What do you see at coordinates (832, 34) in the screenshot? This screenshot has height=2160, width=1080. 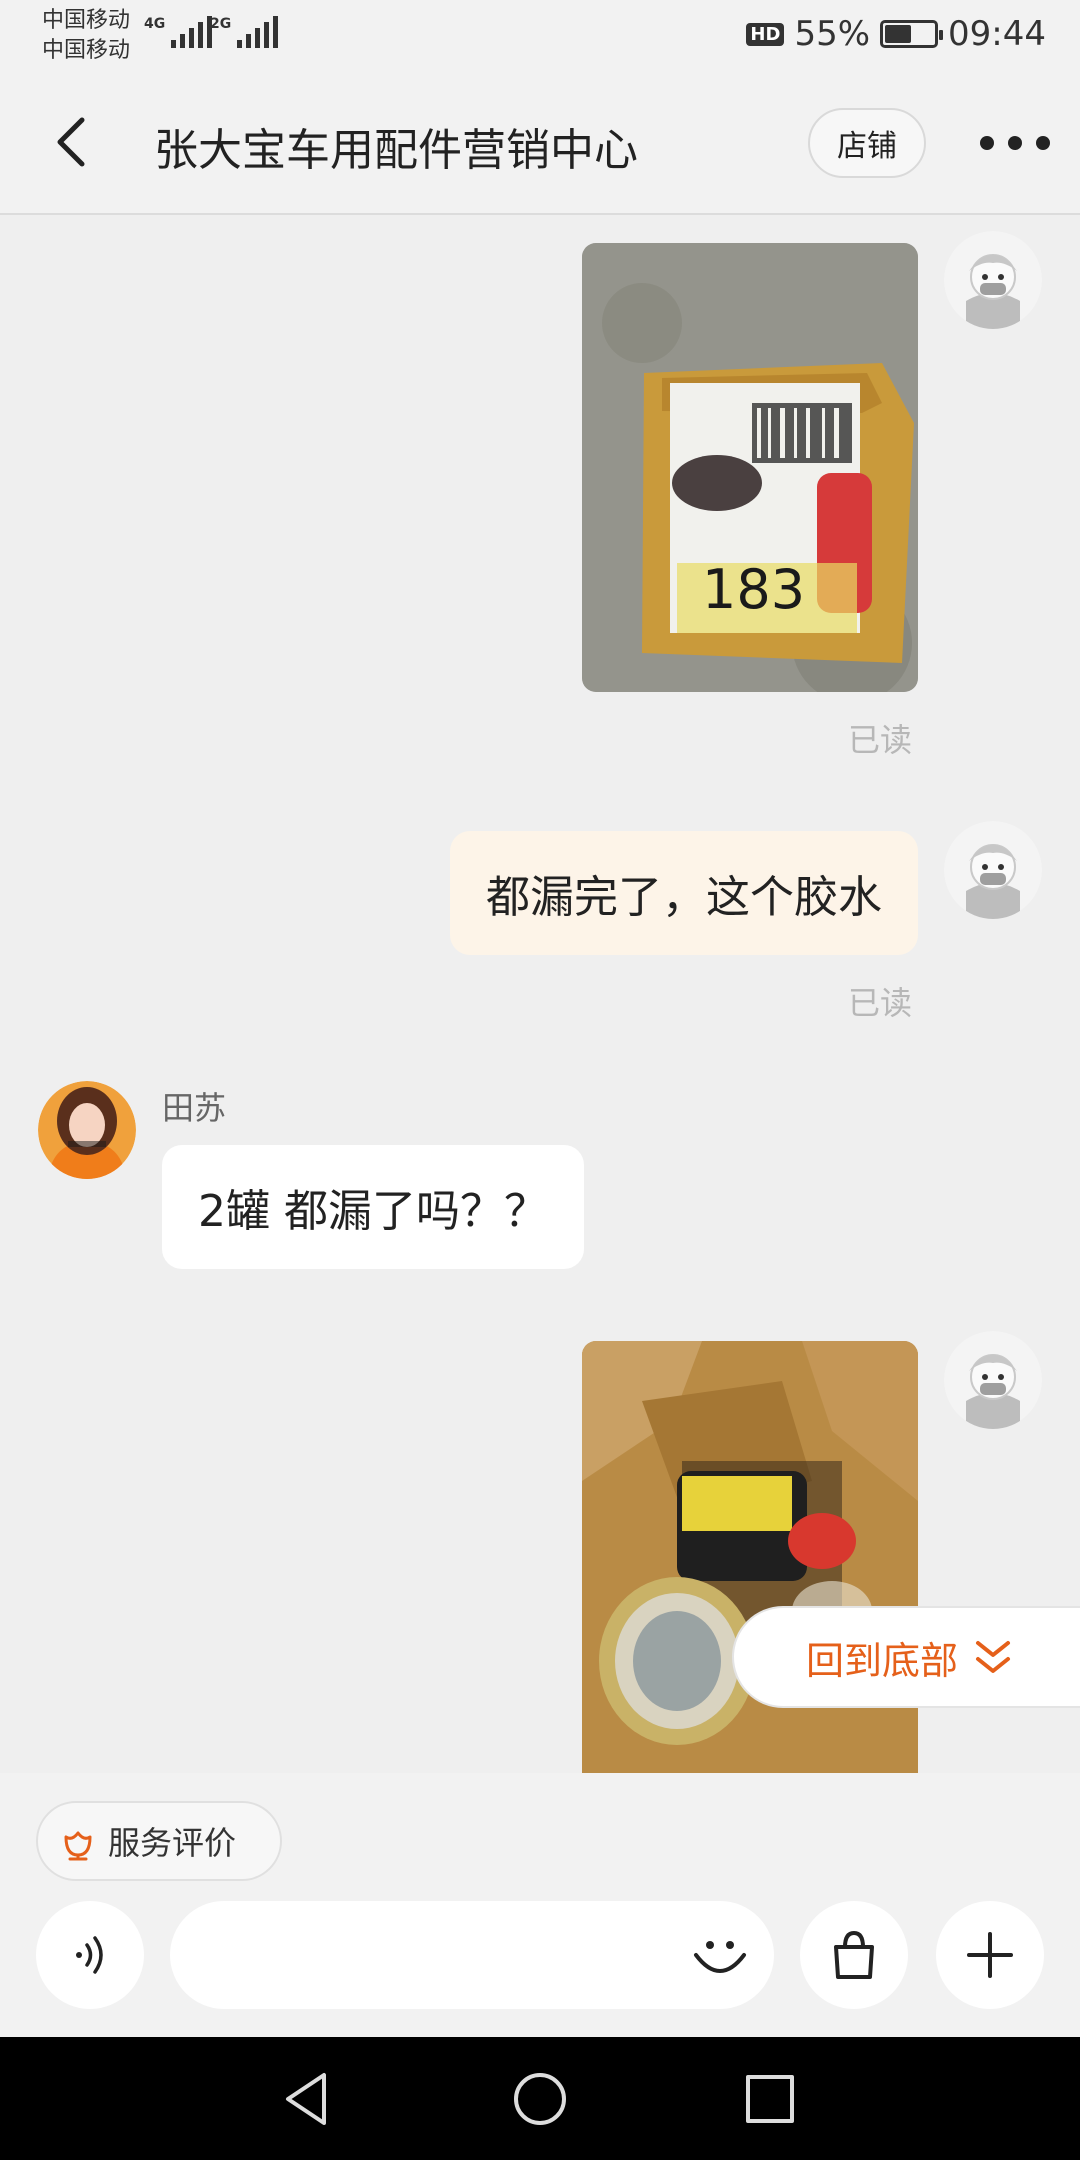 I see `battery-percent: 55%` at bounding box center [832, 34].